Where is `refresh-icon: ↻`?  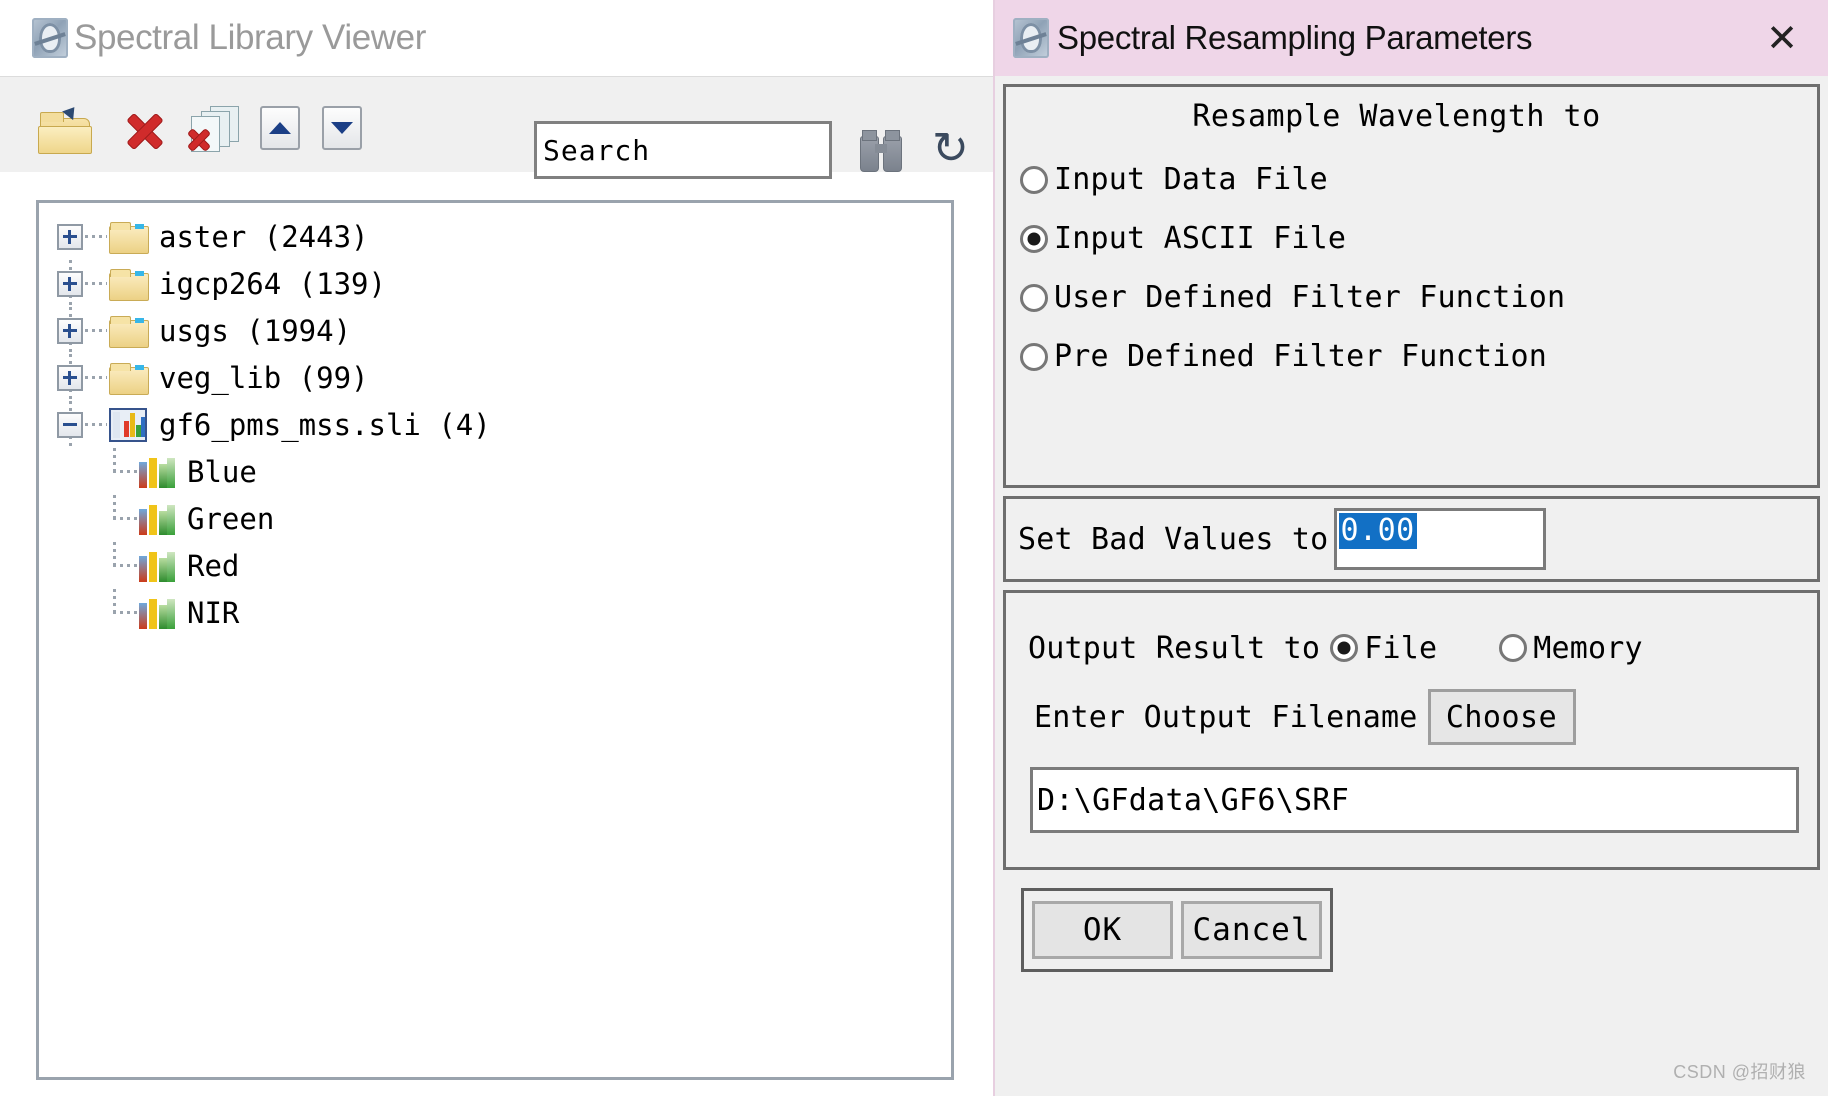 refresh-icon: ↻ is located at coordinates (956, 150).